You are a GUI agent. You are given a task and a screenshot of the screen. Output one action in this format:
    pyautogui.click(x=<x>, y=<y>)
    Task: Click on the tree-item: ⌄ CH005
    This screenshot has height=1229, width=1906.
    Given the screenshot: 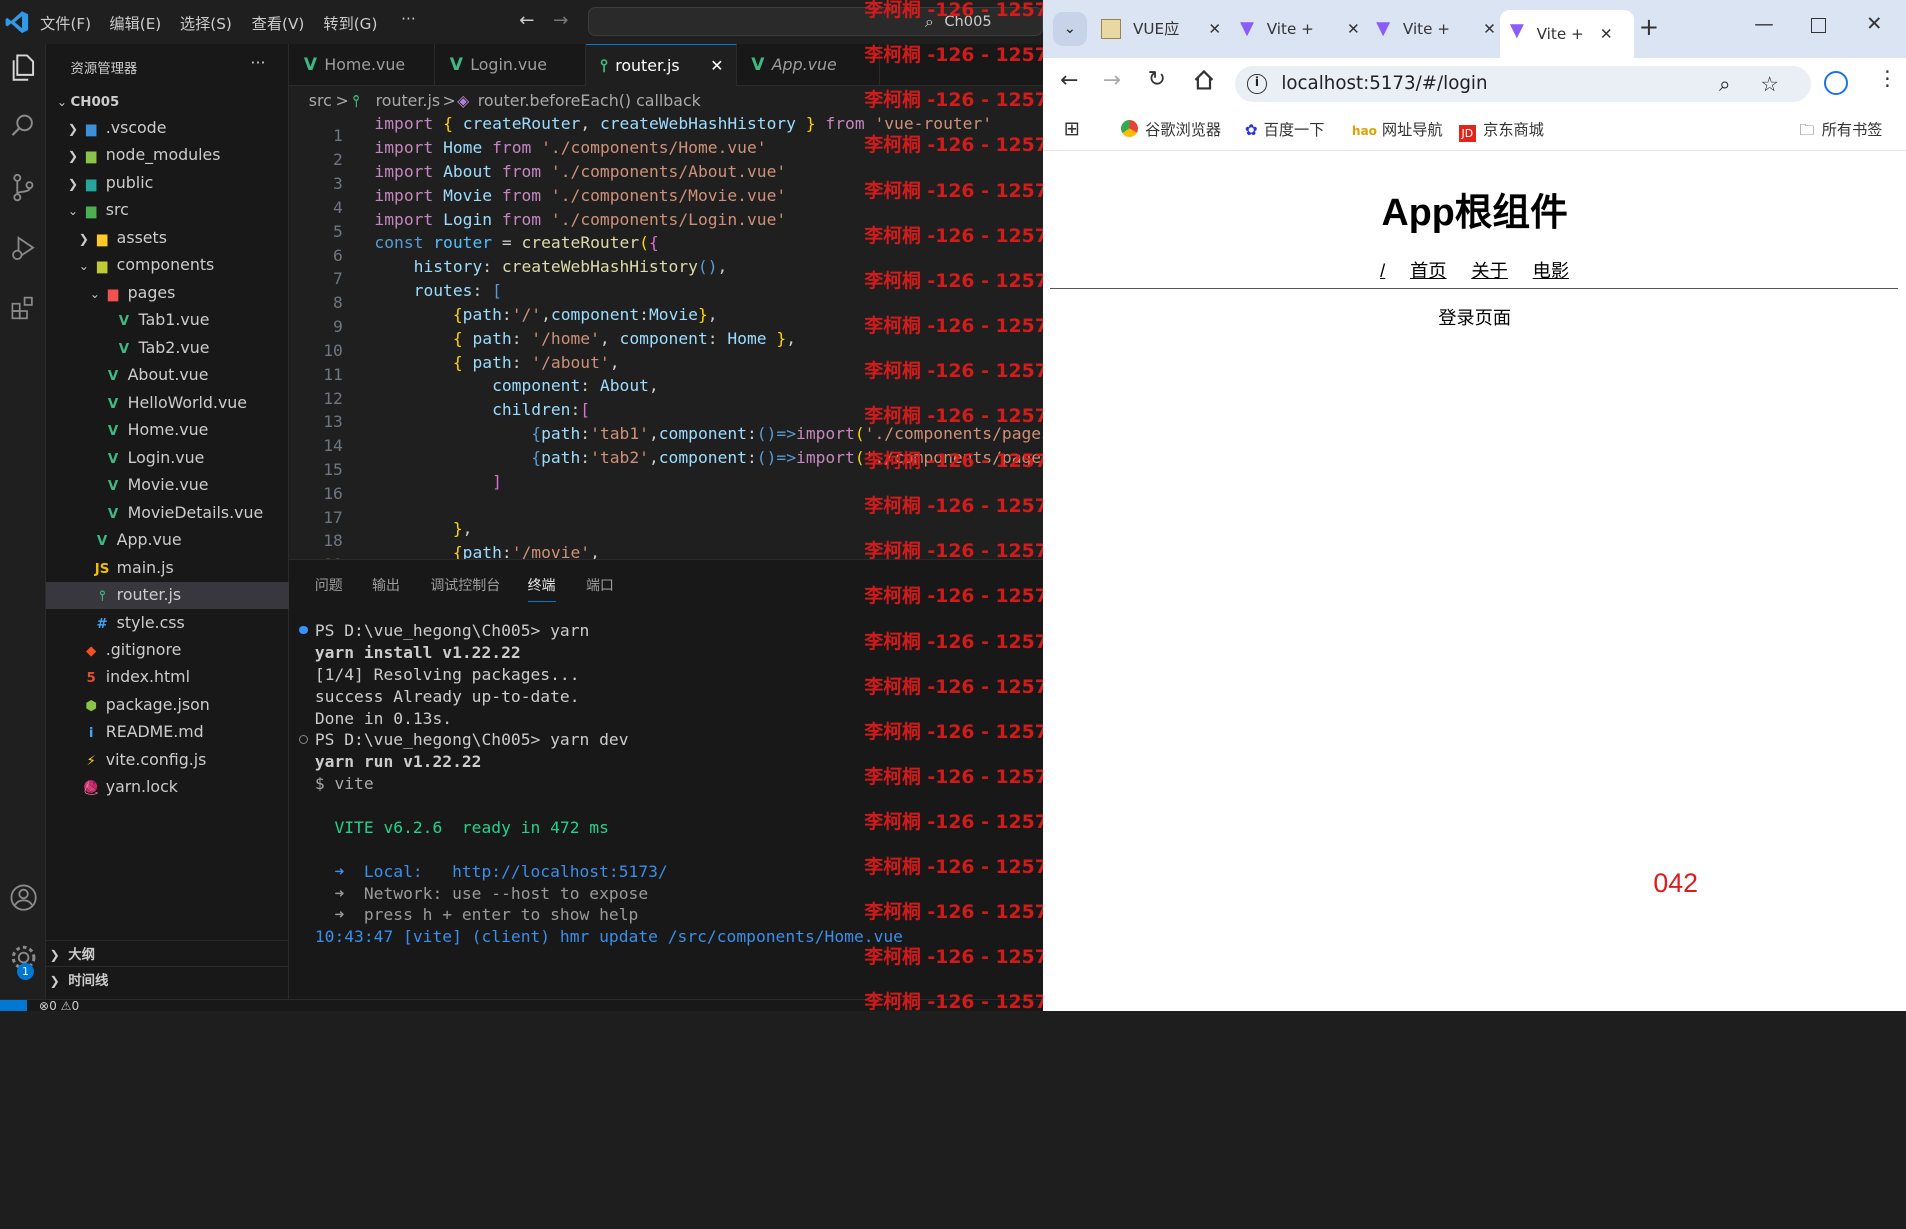 What is the action you would take?
    pyautogui.click(x=167, y=101)
    